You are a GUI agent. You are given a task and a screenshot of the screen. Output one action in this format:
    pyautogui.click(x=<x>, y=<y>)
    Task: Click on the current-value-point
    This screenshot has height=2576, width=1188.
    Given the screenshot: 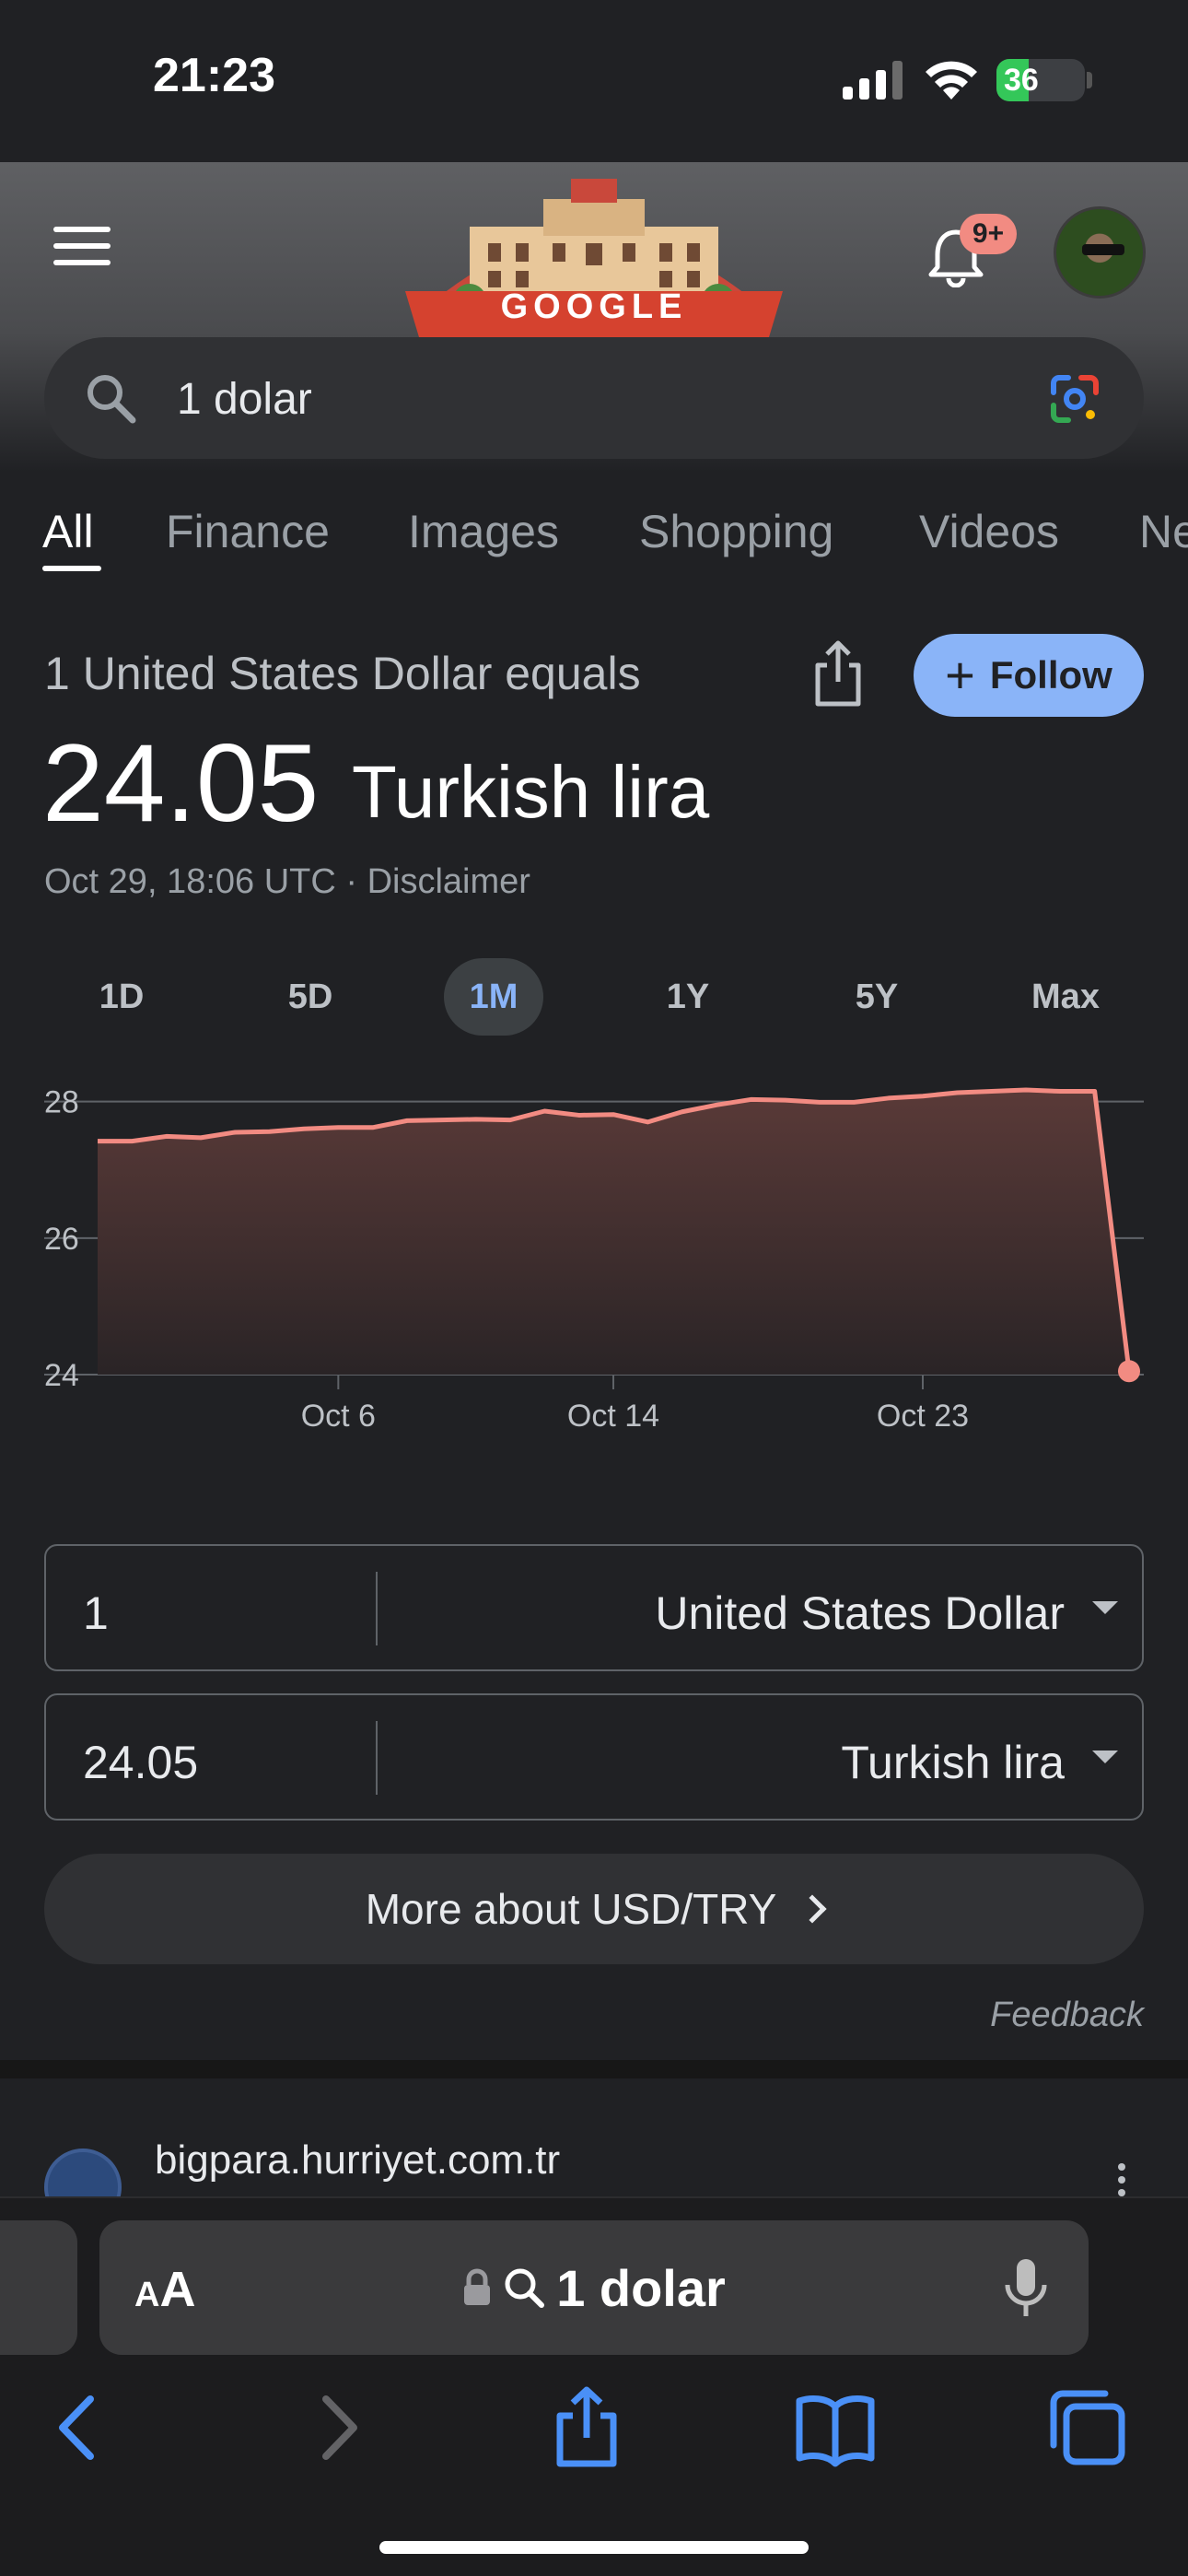 What is the action you would take?
    pyautogui.click(x=1129, y=1371)
    